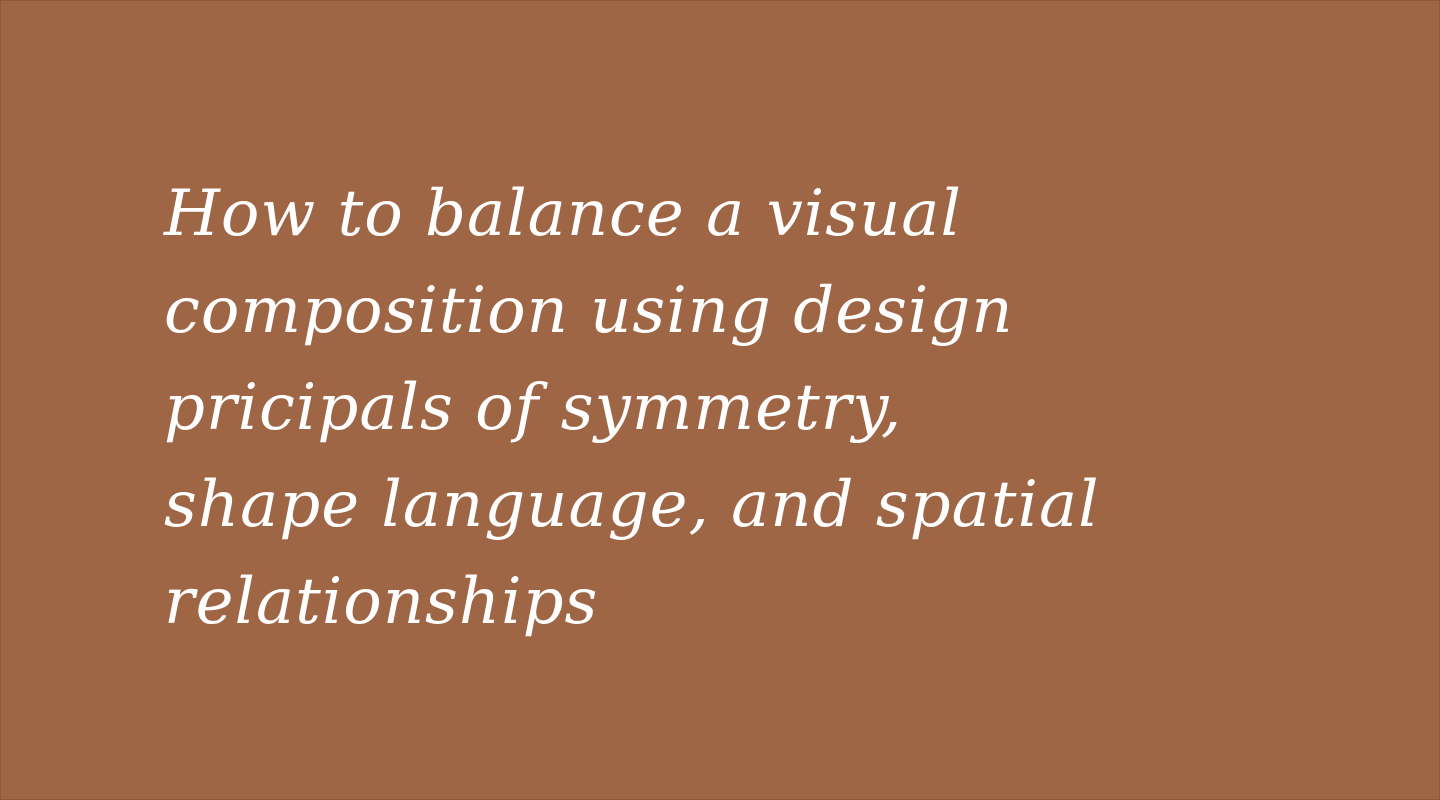 The width and height of the screenshot is (1440, 800). Describe the element at coordinates (563, 214) in the screenshot. I see `headline-line-1: How to balance a visual` at that location.